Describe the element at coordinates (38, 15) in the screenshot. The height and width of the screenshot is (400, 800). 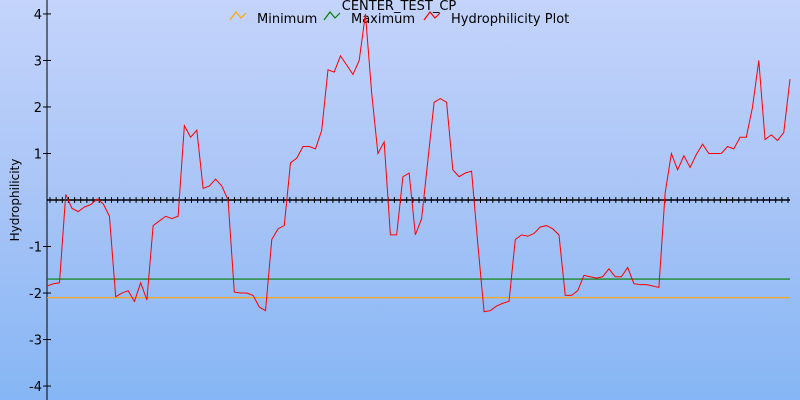
I see `y-tick-label: 4` at that location.